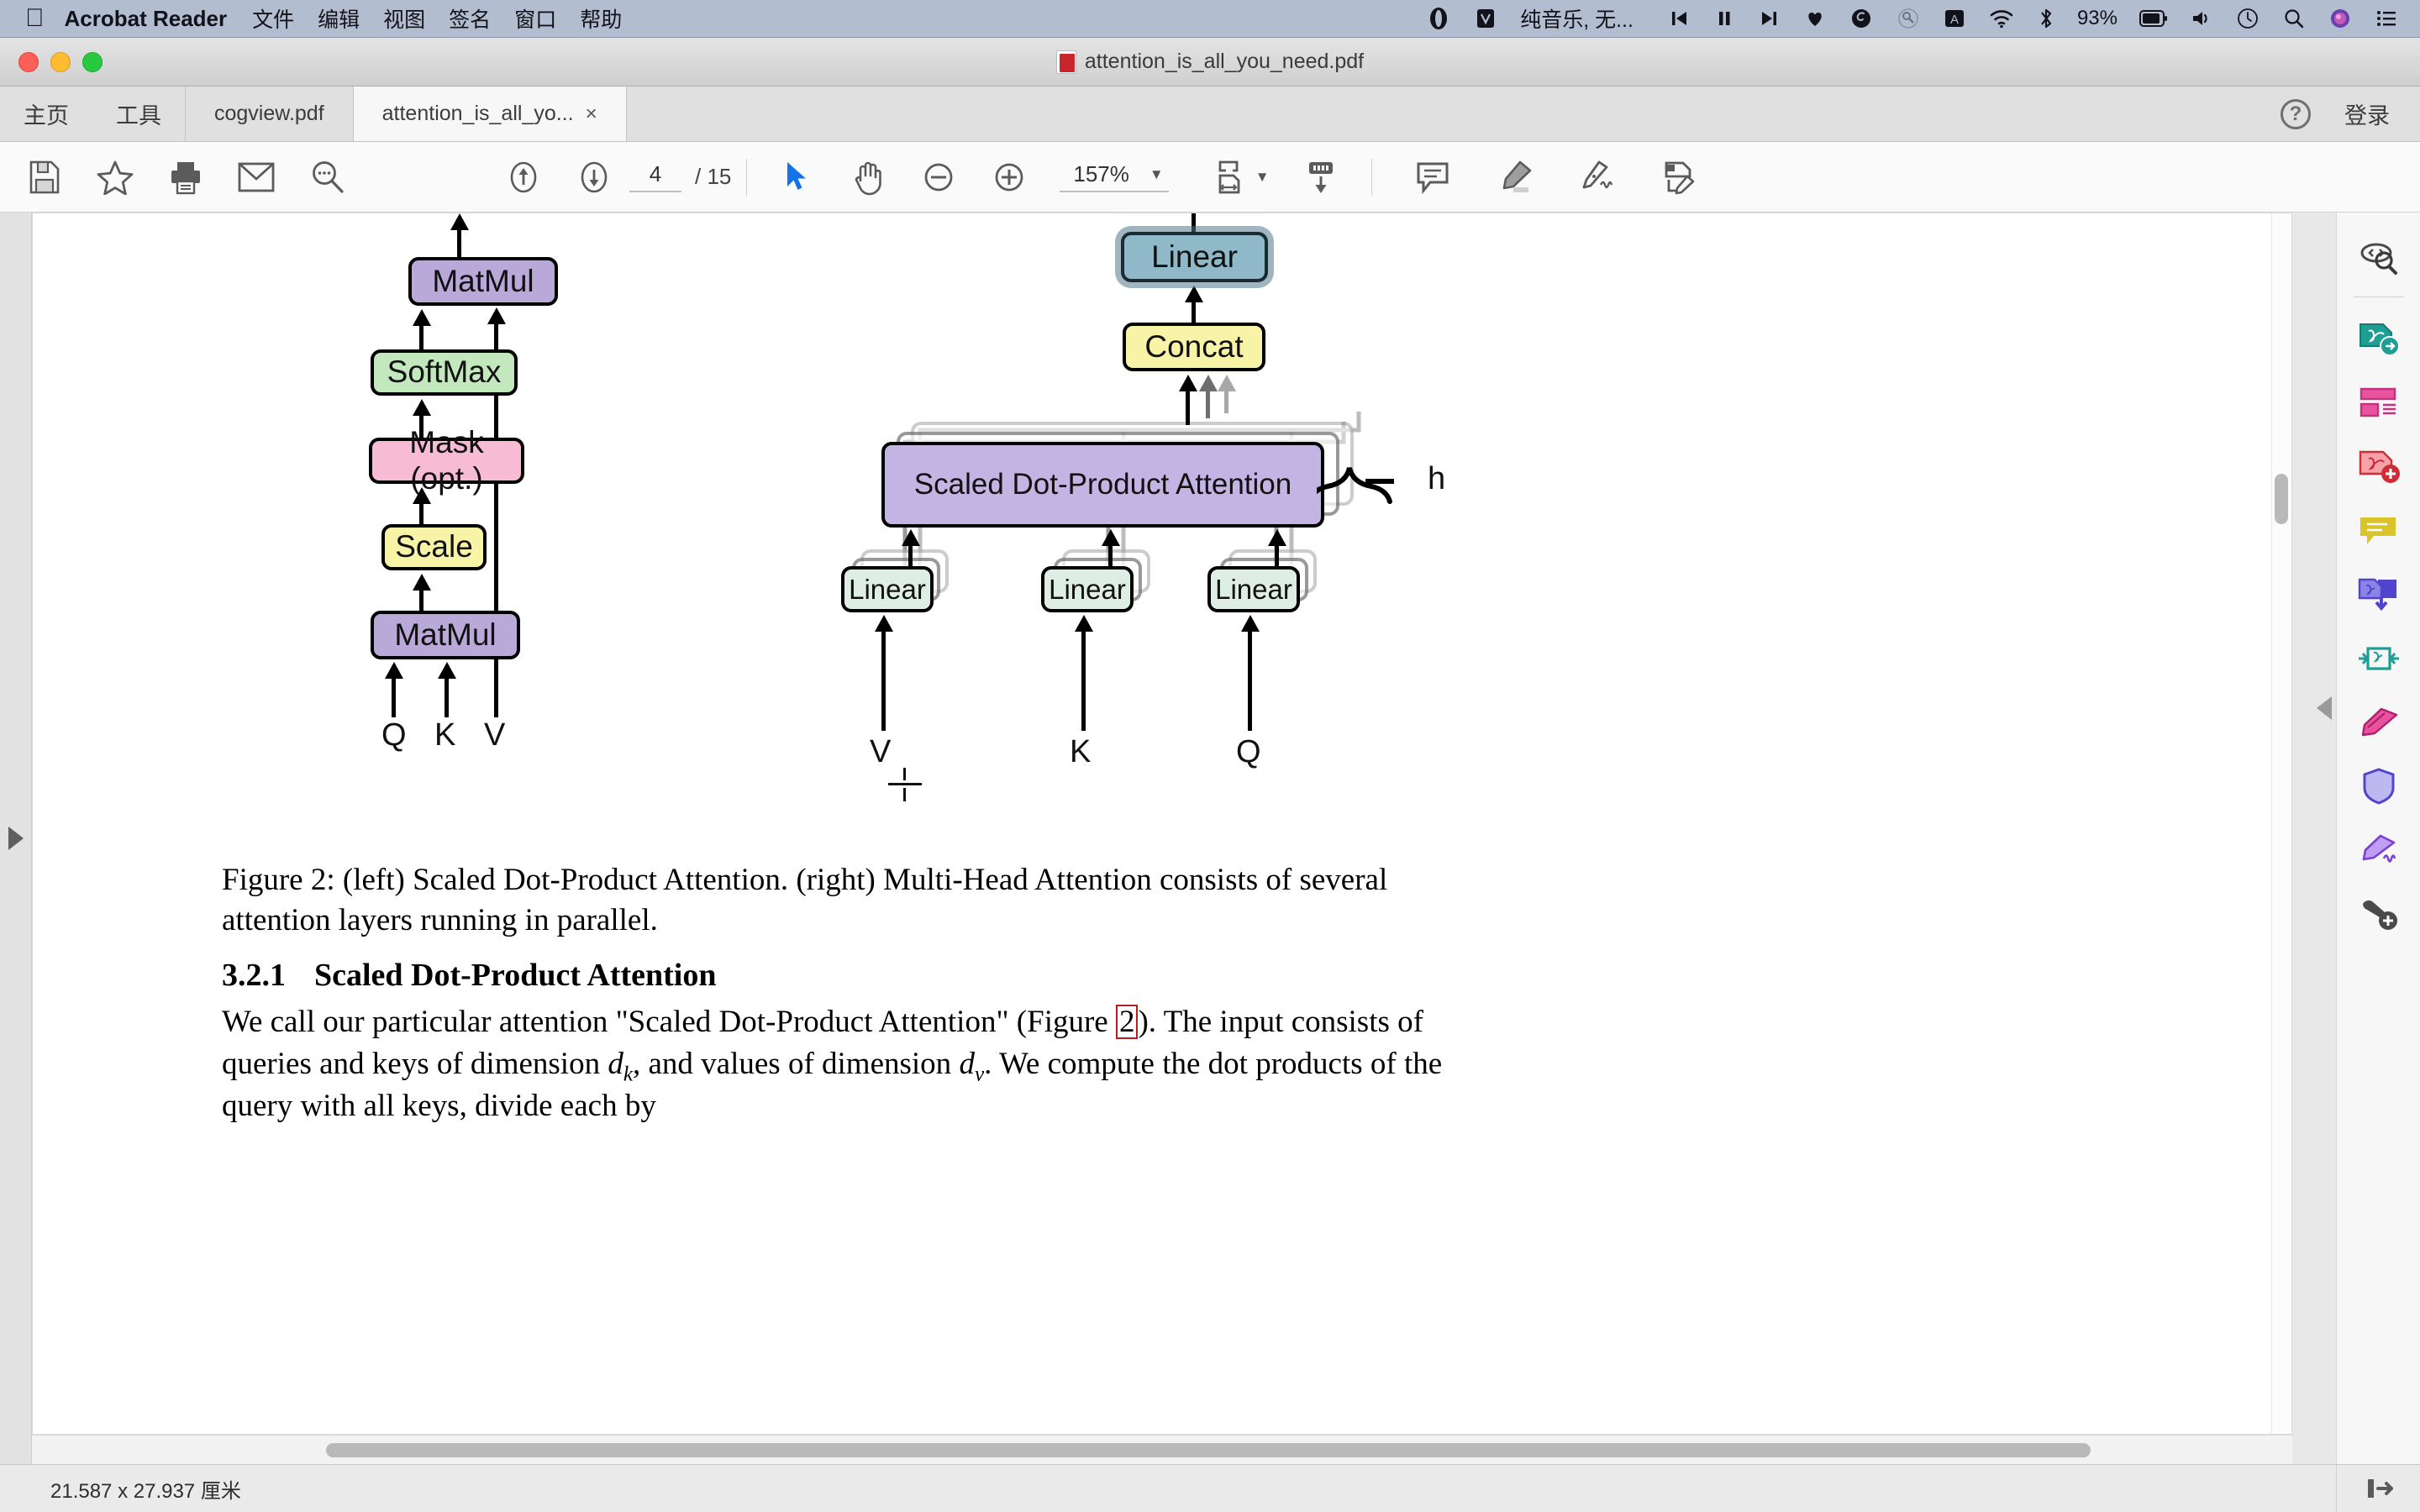 This screenshot has height=1512, width=2420. What do you see at coordinates (2379, 467) in the screenshot?
I see `create-pdf-icon` at bounding box center [2379, 467].